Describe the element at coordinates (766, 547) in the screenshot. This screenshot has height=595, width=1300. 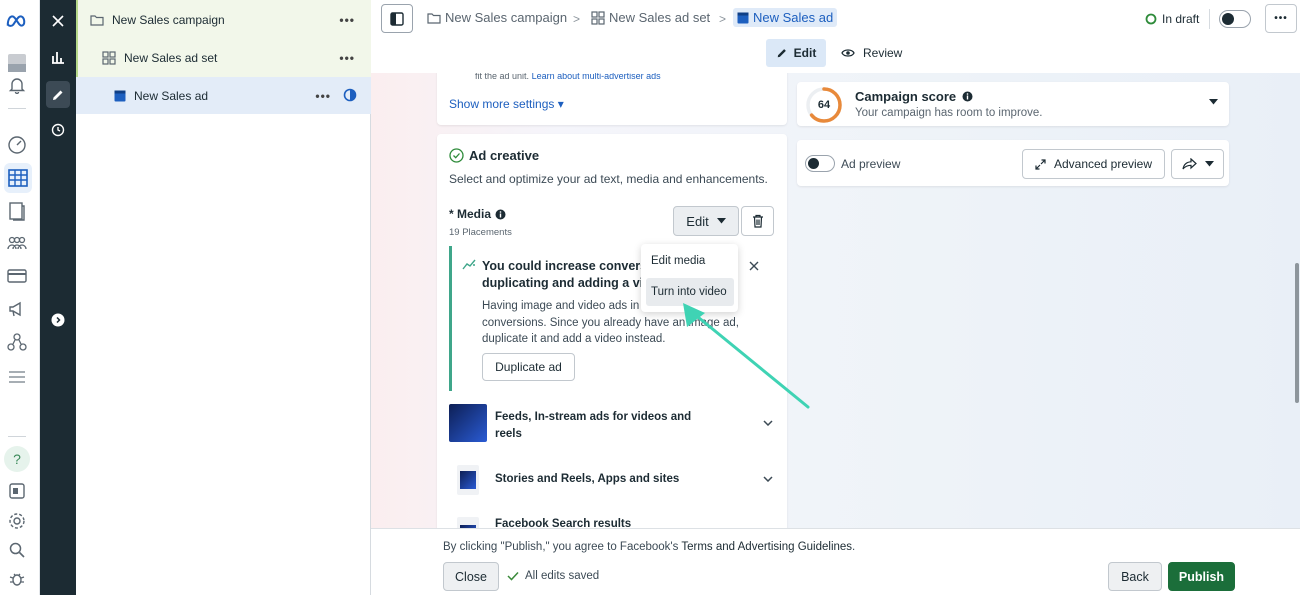
I see `terms-link: Terms and Advertising Guidelines` at that location.